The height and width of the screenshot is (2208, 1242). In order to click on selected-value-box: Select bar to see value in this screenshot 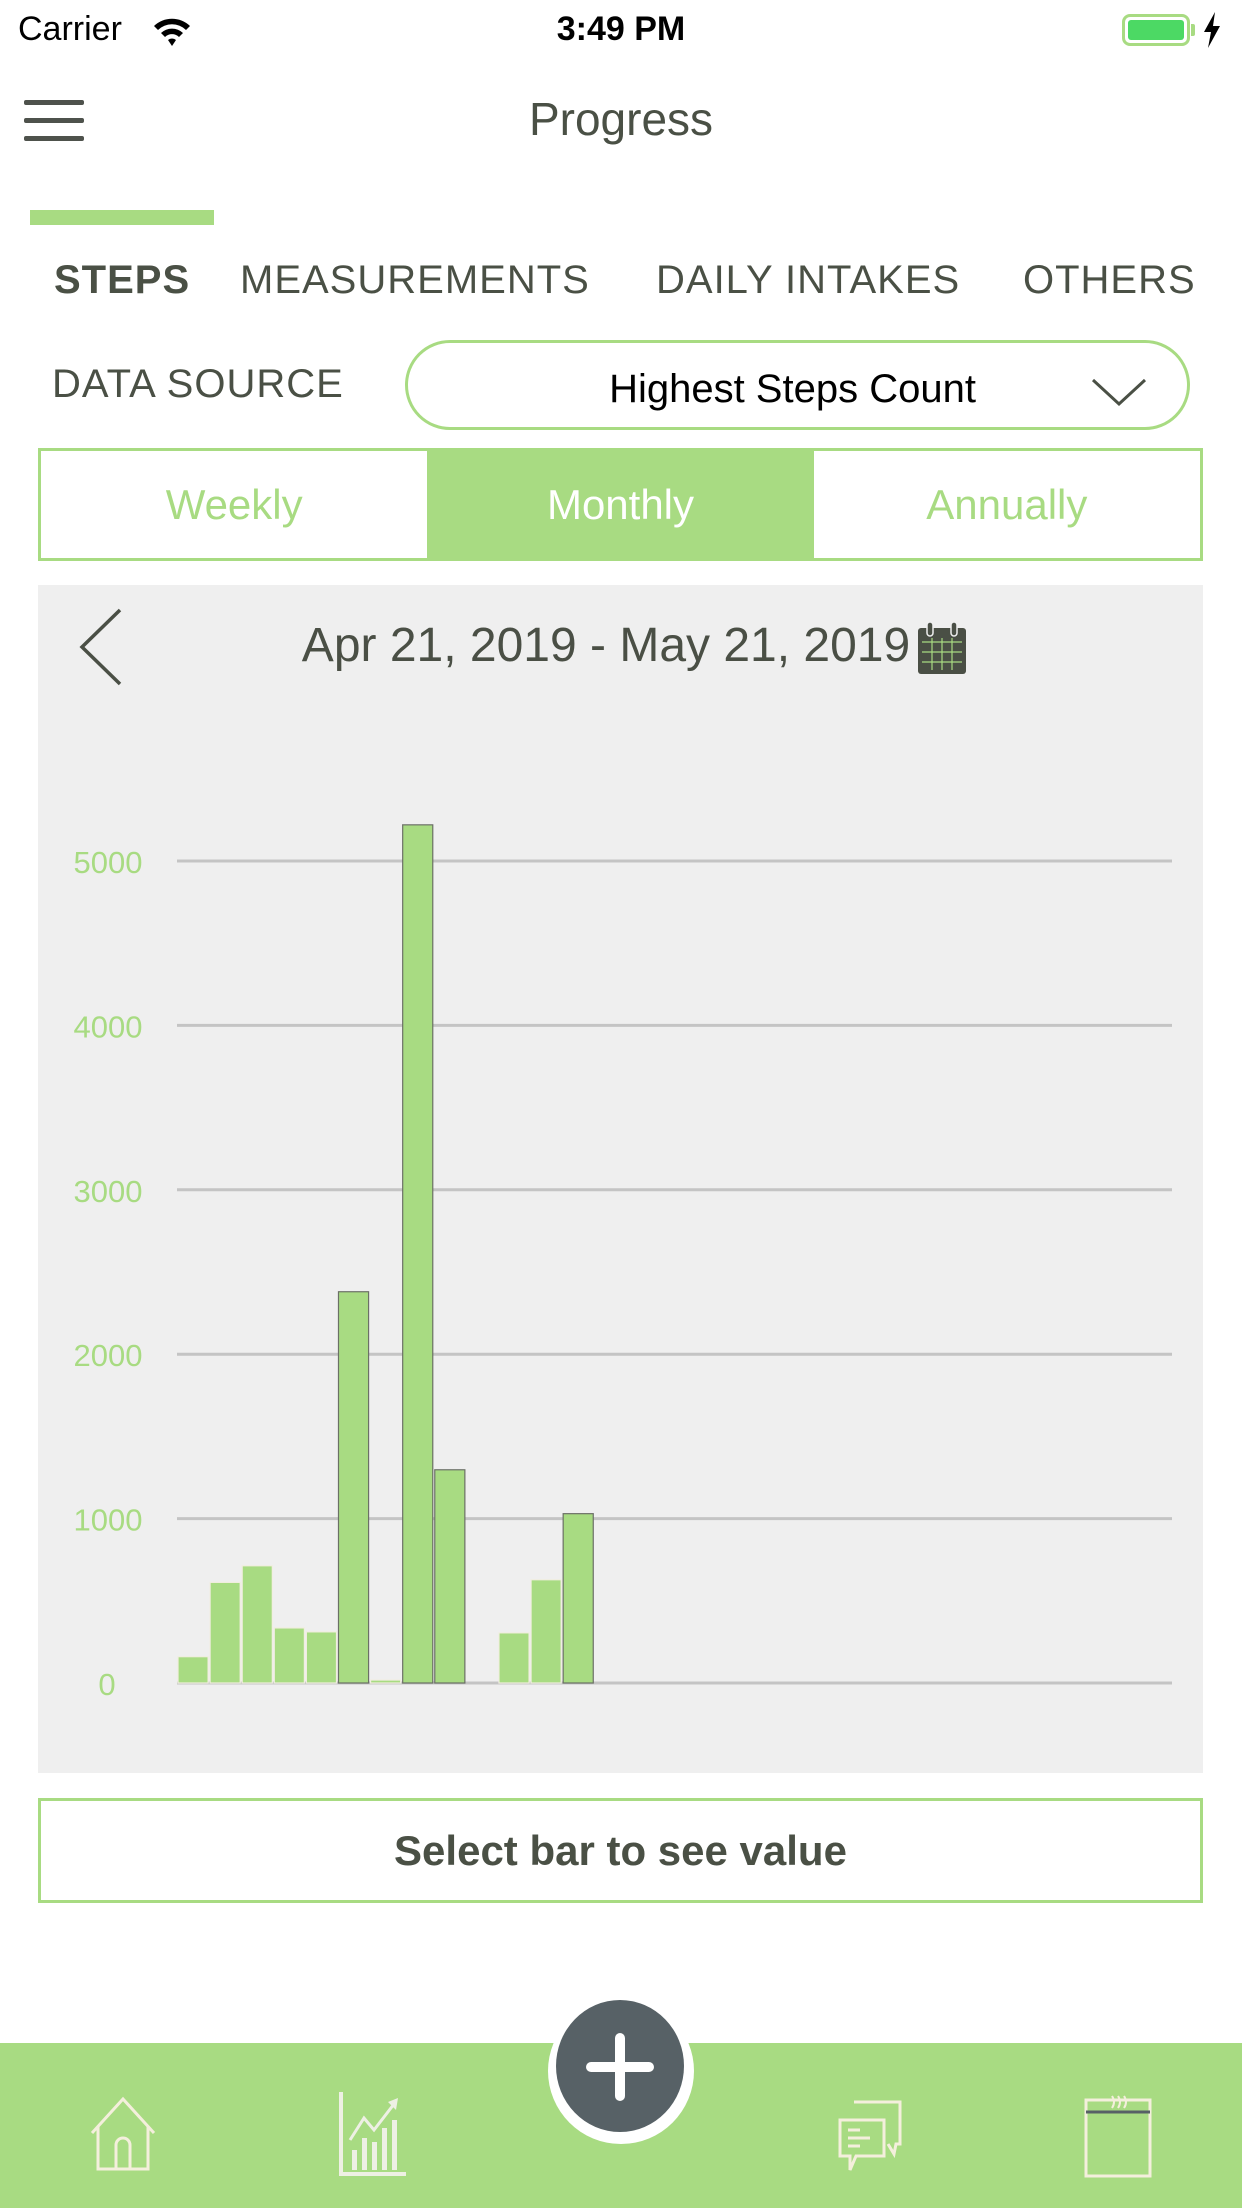, I will do `click(620, 1850)`.